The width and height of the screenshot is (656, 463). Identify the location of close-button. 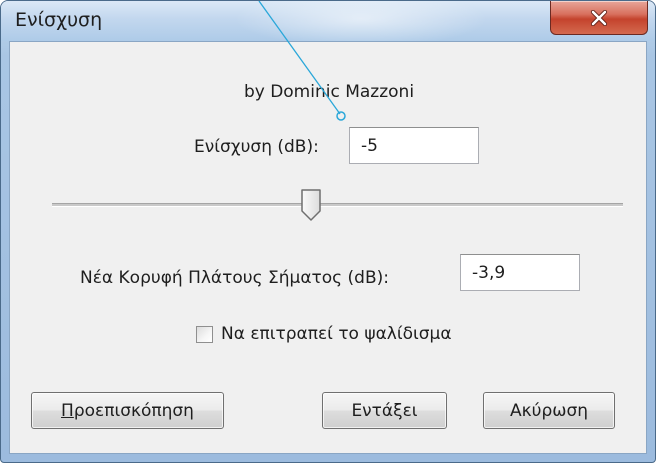
(599, 18).